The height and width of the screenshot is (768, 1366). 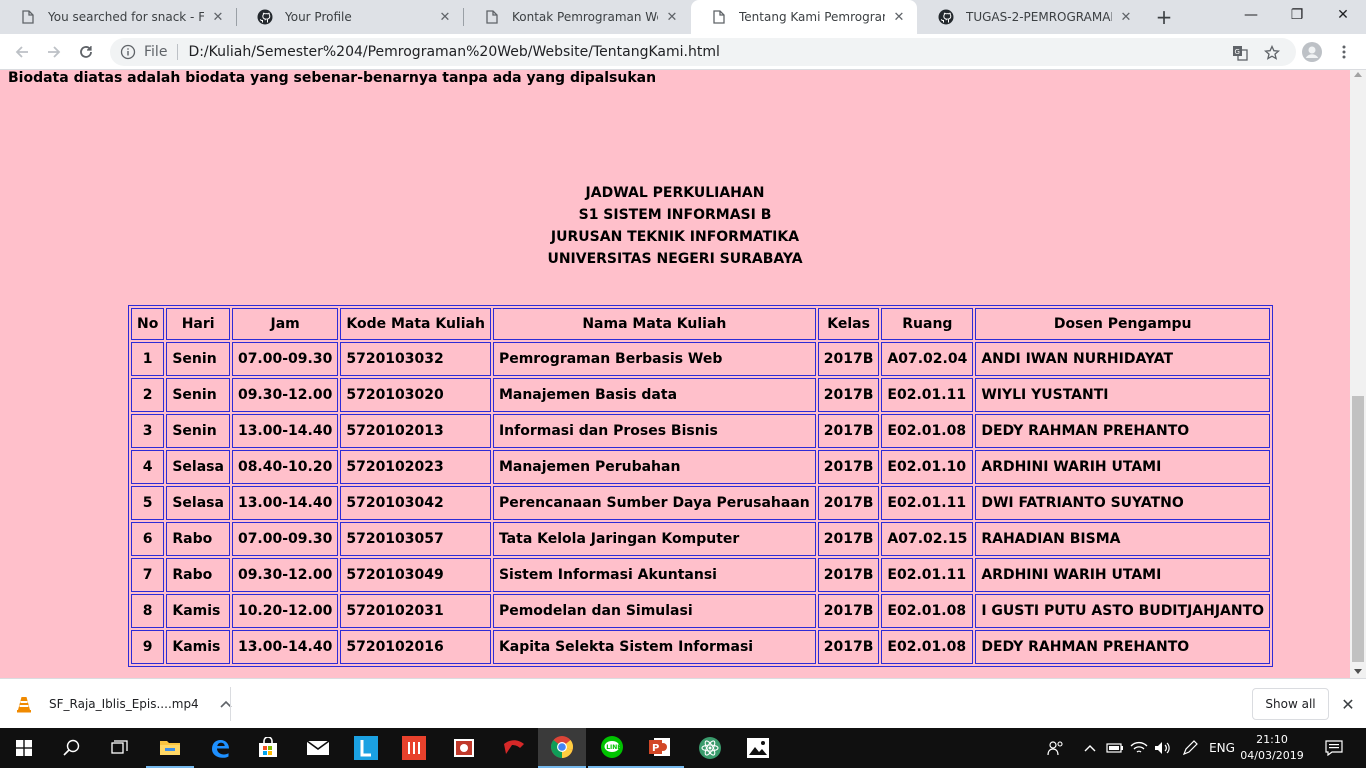 I want to click on taskbar-mail, so click(x=318, y=748).